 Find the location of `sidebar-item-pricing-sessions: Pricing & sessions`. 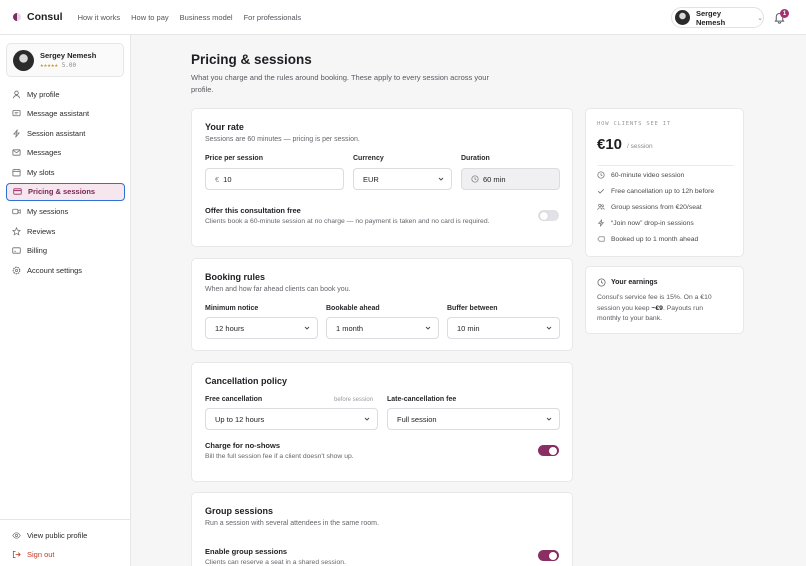

sidebar-item-pricing-sessions: Pricing & sessions is located at coordinates (65, 191).